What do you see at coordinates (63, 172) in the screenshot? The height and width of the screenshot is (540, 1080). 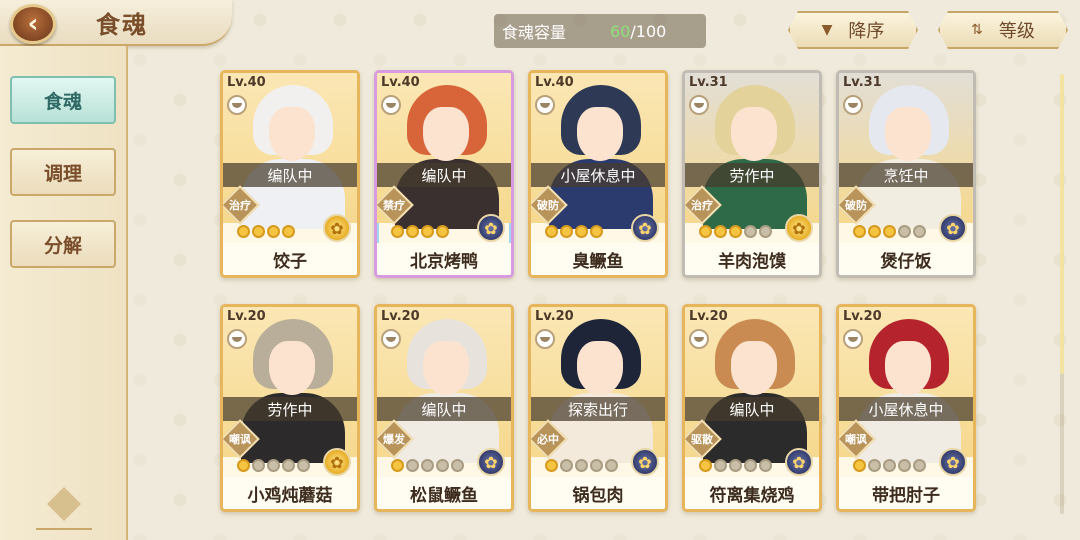 I see `tab-conditioning: 调理` at bounding box center [63, 172].